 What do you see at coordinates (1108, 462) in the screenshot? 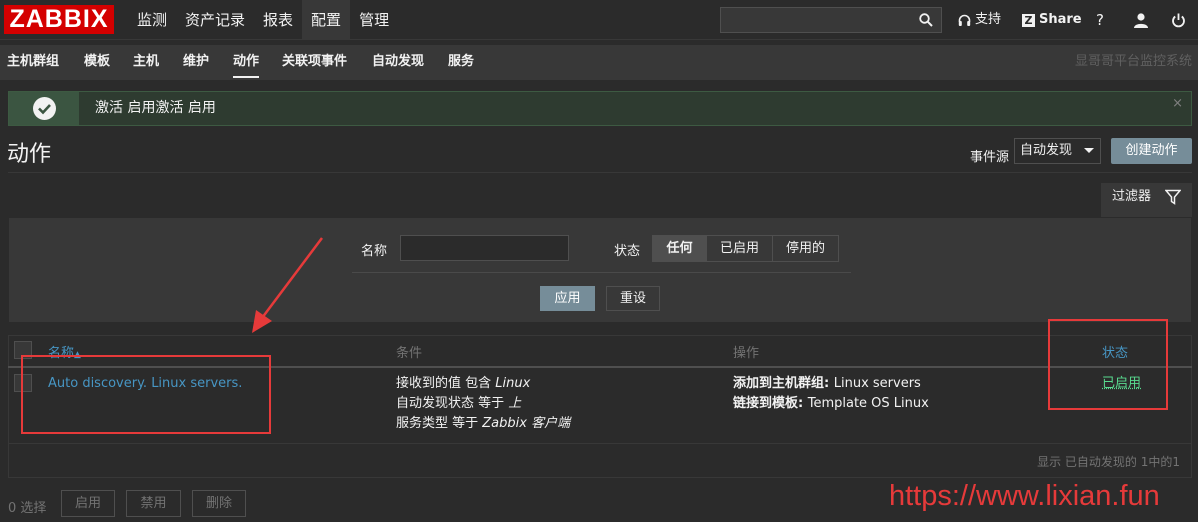
I see `table-stats: 显示 已自动发现的 1中的1` at bounding box center [1108, 462].